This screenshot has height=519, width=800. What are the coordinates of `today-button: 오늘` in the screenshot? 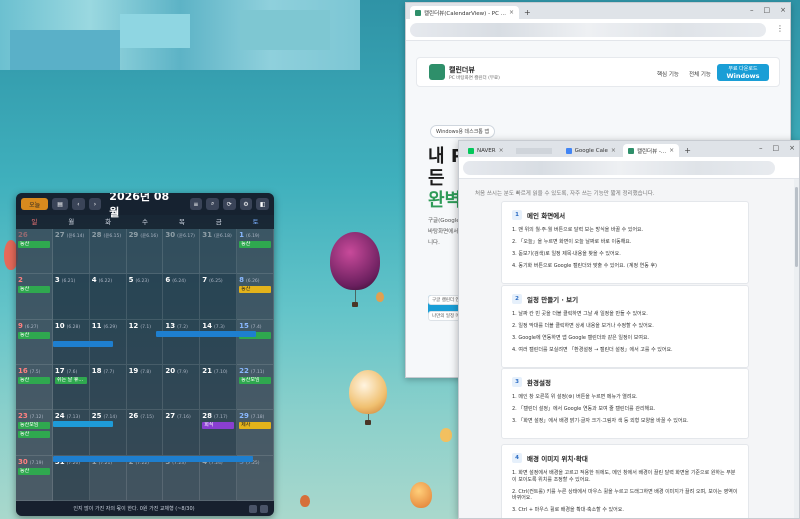 It's located at (35, 204).